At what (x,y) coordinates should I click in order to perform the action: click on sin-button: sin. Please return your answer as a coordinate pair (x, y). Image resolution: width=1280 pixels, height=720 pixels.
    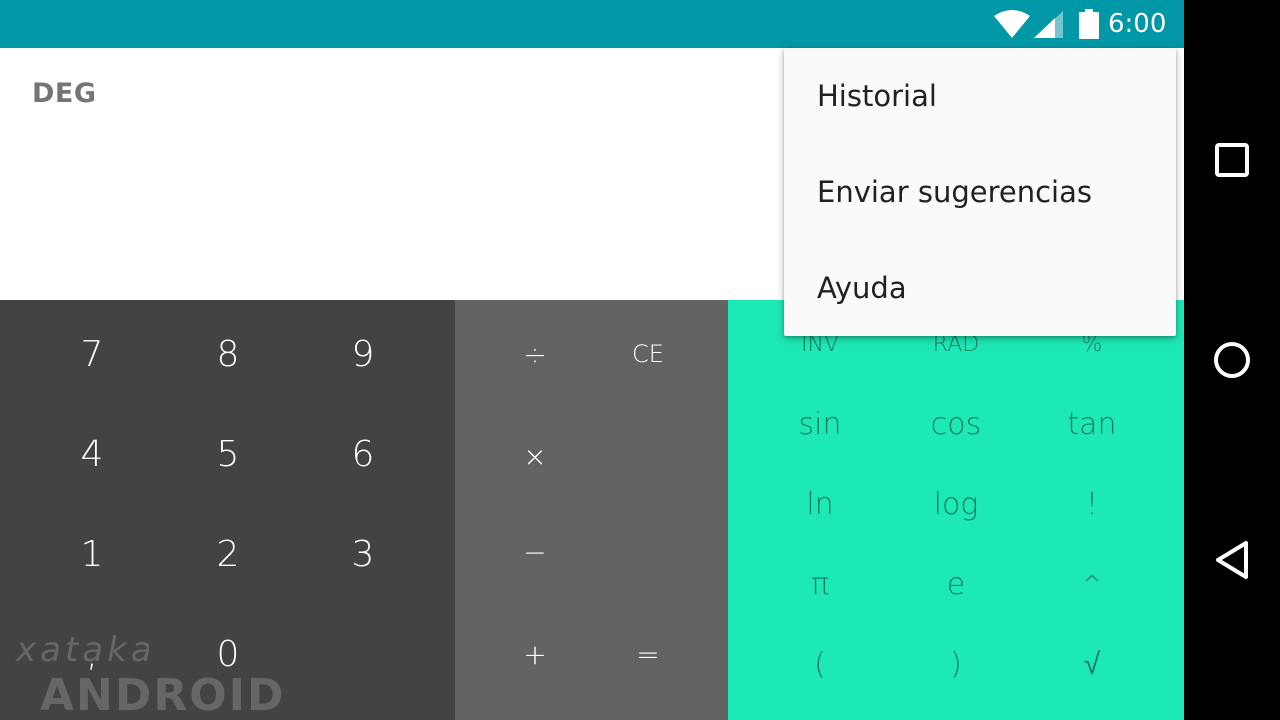
    Looking at the image, I should click on (820, 424).